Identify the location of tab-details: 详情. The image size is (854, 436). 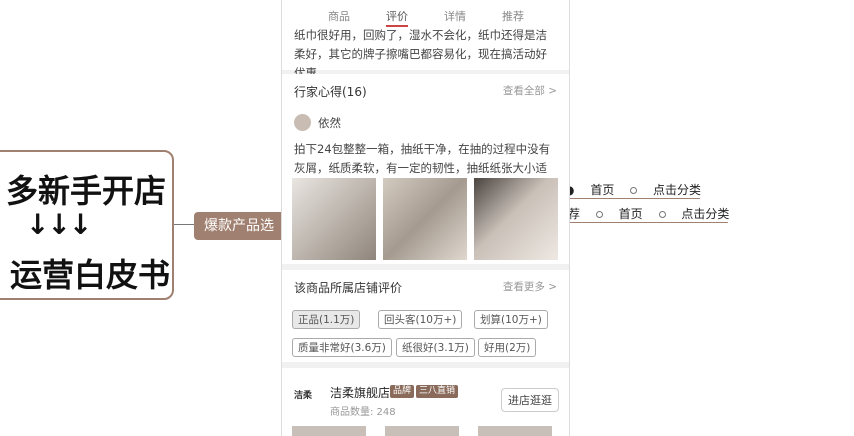
(455, 16).